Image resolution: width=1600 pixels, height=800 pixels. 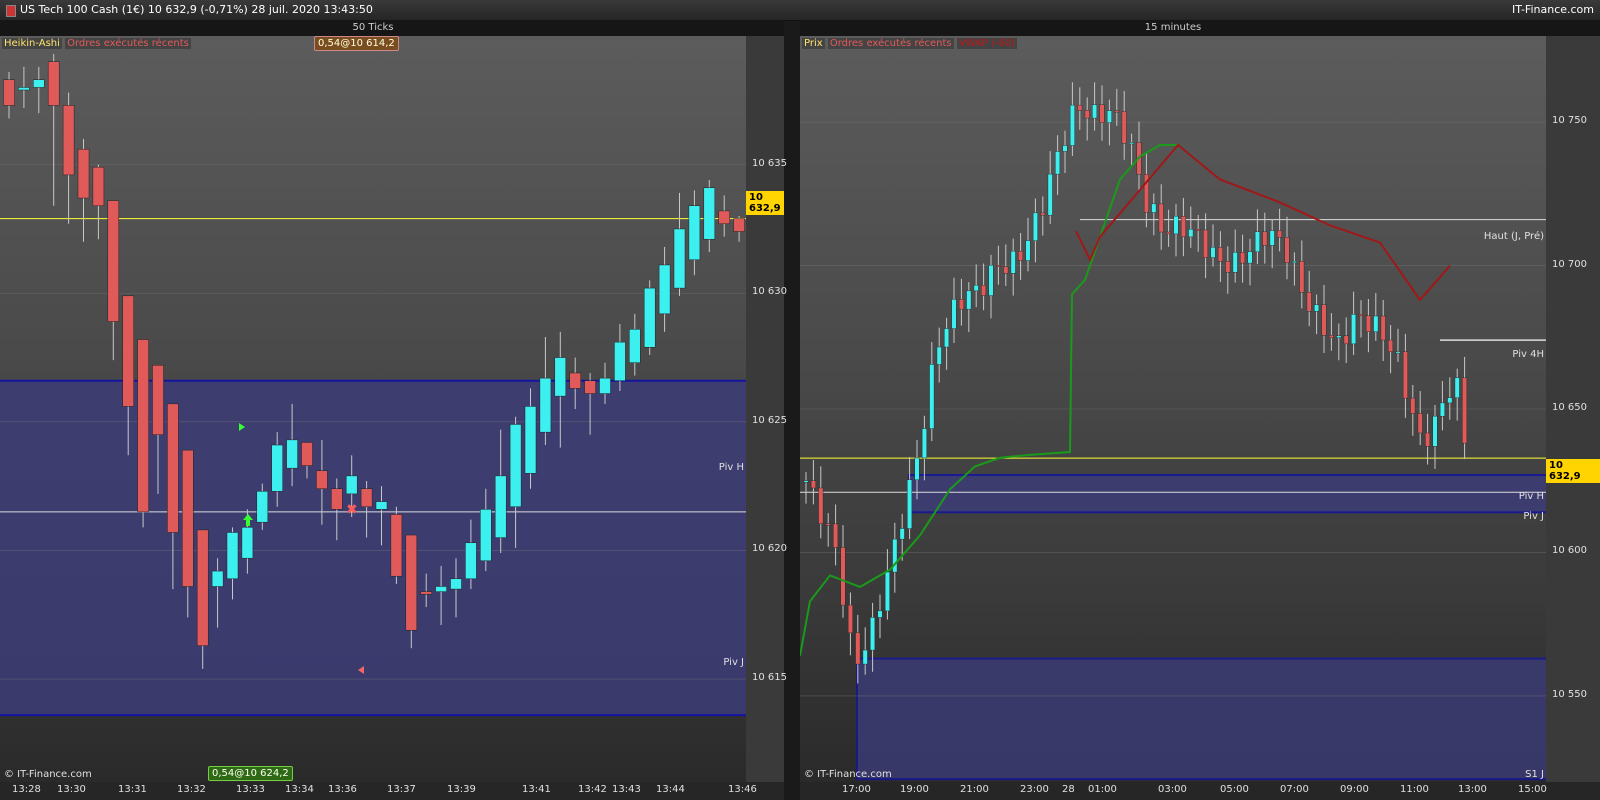 I want to click on right-orders-label: Ordres exécutés récents, so click(x=890, y=43).